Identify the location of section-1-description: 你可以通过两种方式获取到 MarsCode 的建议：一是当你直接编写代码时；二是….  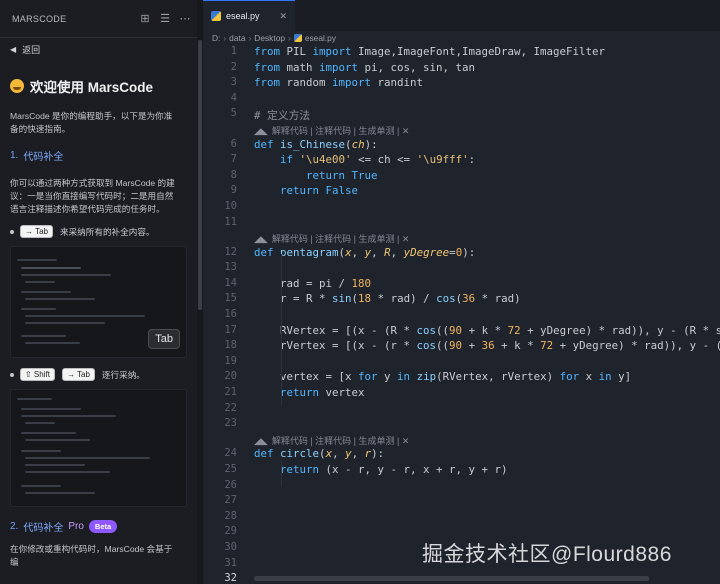
(92, 196).